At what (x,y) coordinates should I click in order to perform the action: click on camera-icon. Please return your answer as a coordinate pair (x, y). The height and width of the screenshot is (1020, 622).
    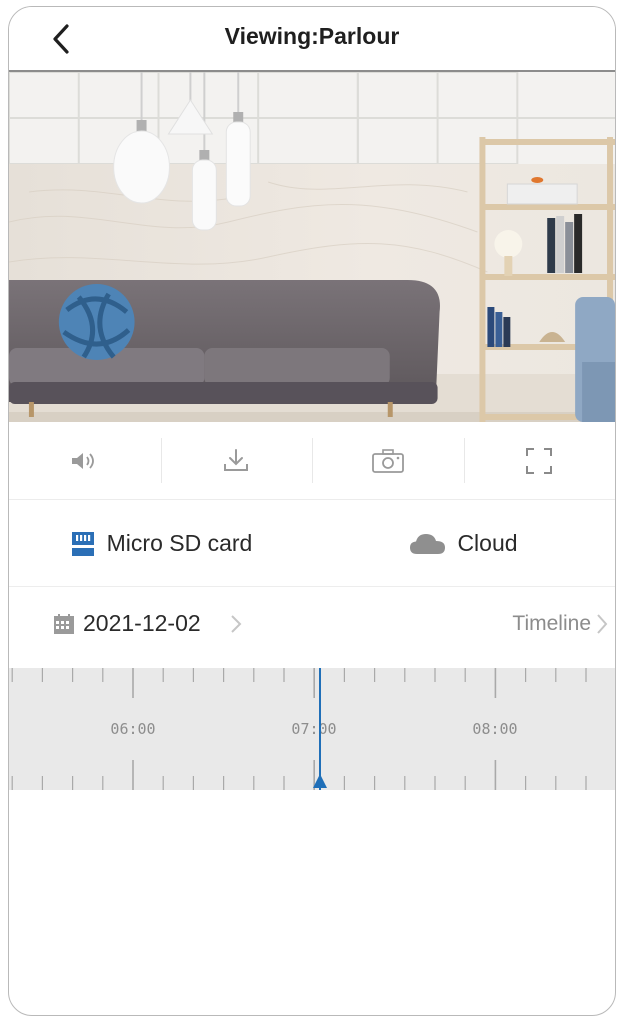
    Looking at the image, I should click on (387, 460).